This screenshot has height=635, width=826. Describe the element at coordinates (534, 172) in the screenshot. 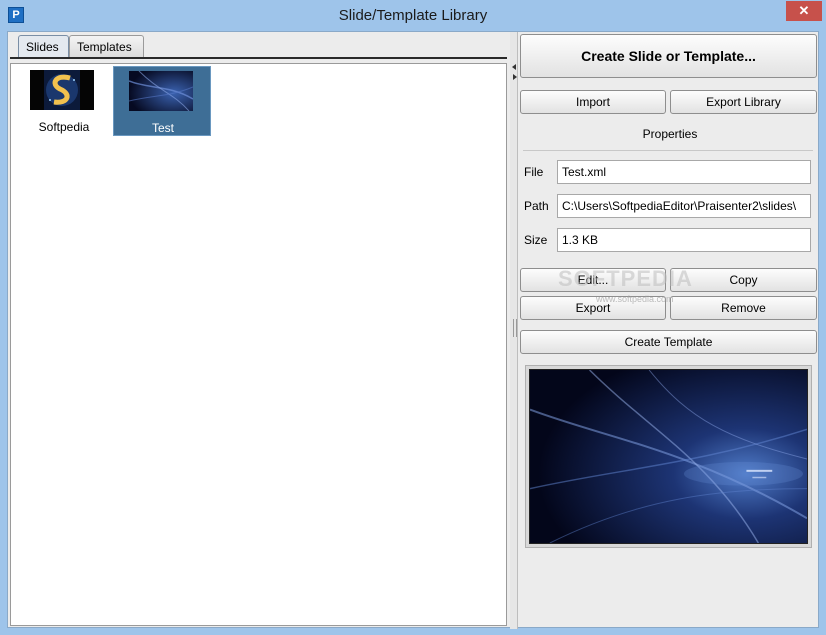

I see `file-label: File` at that location.